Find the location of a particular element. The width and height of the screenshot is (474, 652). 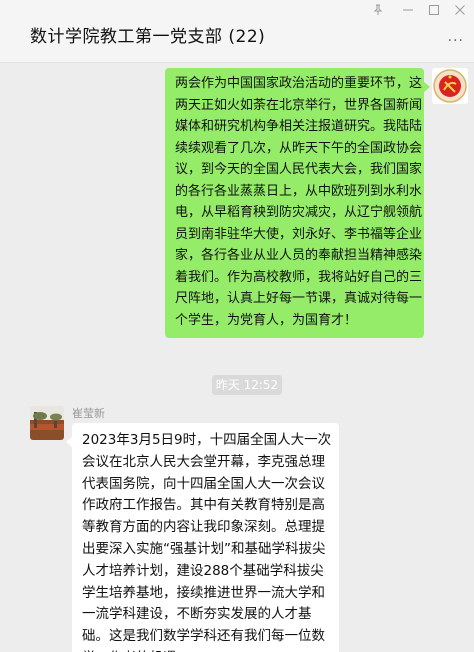

timestamp-chip: 昨天 12:52 is located at coordinates (247, 385).